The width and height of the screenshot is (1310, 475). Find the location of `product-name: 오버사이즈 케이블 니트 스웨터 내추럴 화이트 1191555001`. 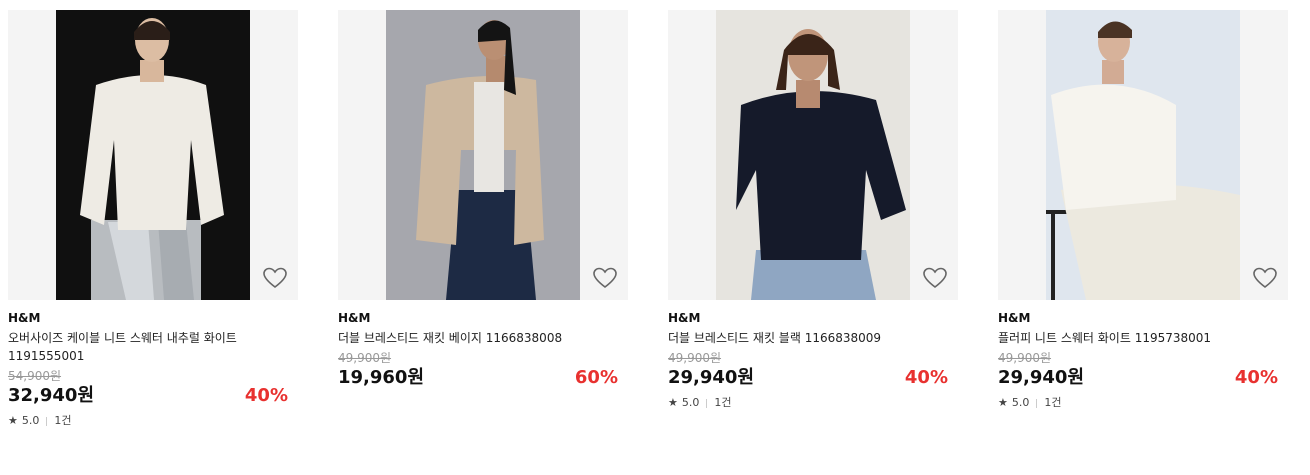

product-name: 오버사이즈 케이블 니트 스웨터 내추럴 화이트 1191555001 is located at coordinates (133, 347).